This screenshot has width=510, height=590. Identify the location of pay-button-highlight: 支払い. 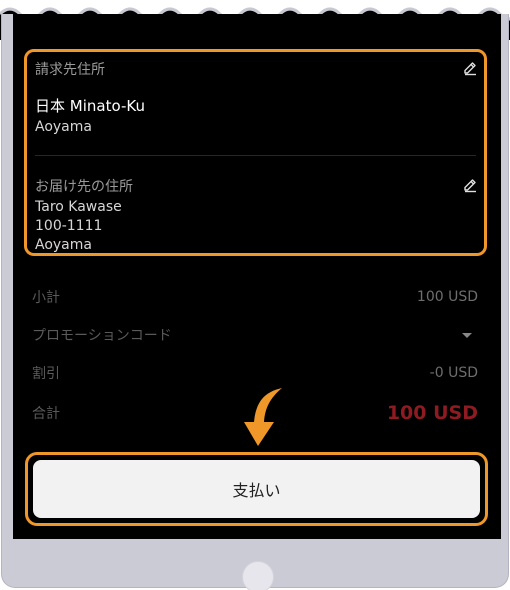
(256, 489).